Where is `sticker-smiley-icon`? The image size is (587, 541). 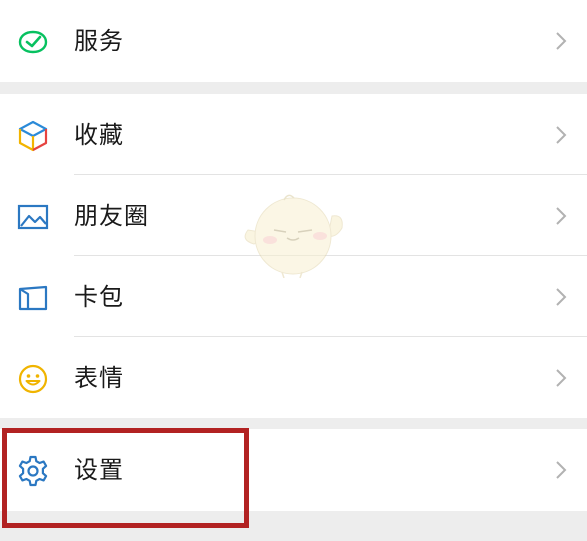 sticker-smiley-icon is located at coordinates (33, 379).